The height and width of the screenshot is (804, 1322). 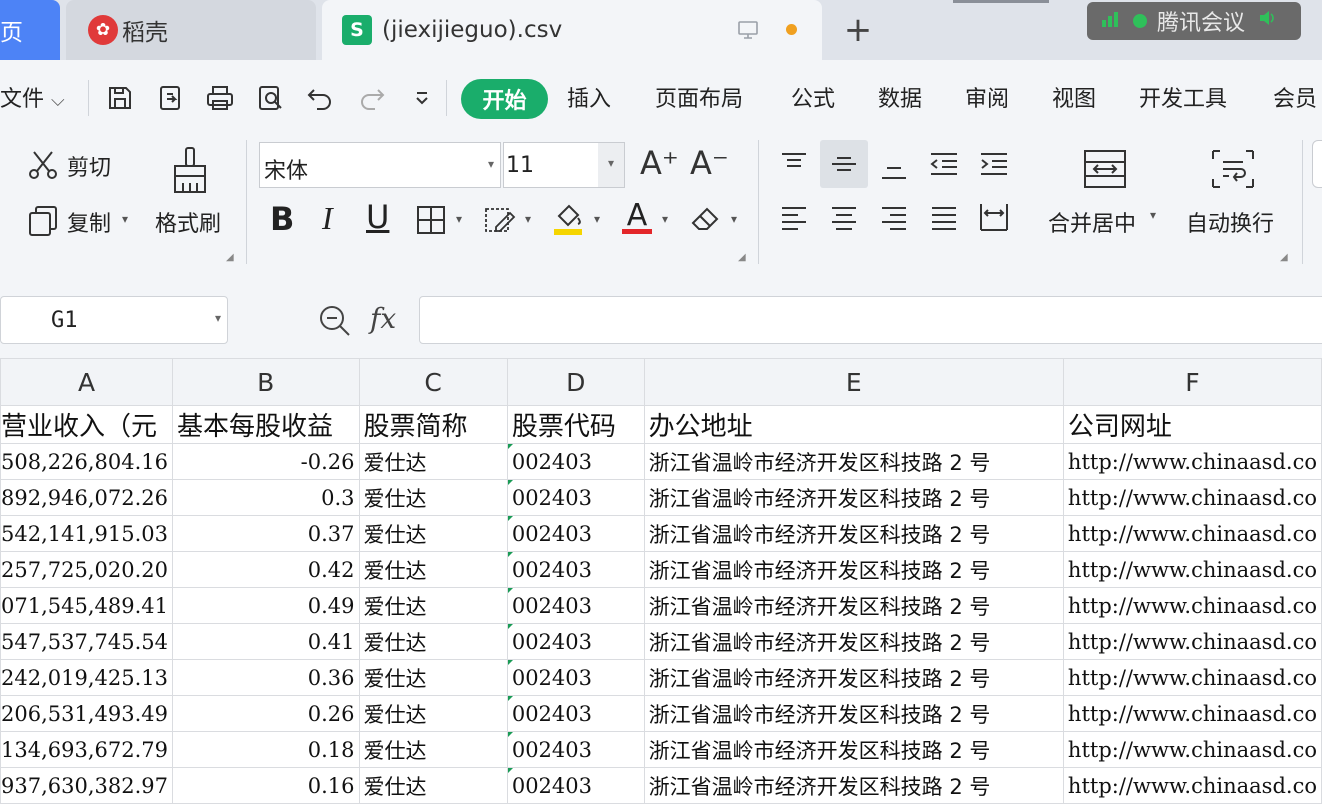 I want to click on menu-formulas: 公式, so click(x=813, y=100).